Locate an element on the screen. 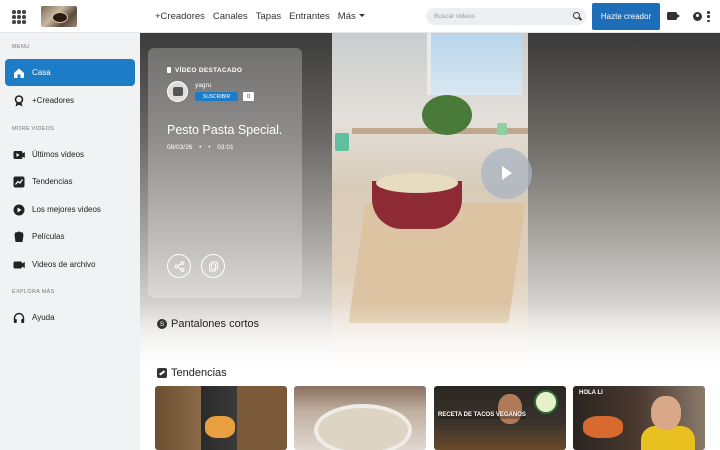 Image resolution: width=720 pixels, height=450 pixels. search-placeholder: Buscar videos is located at coordinates (454, 16).